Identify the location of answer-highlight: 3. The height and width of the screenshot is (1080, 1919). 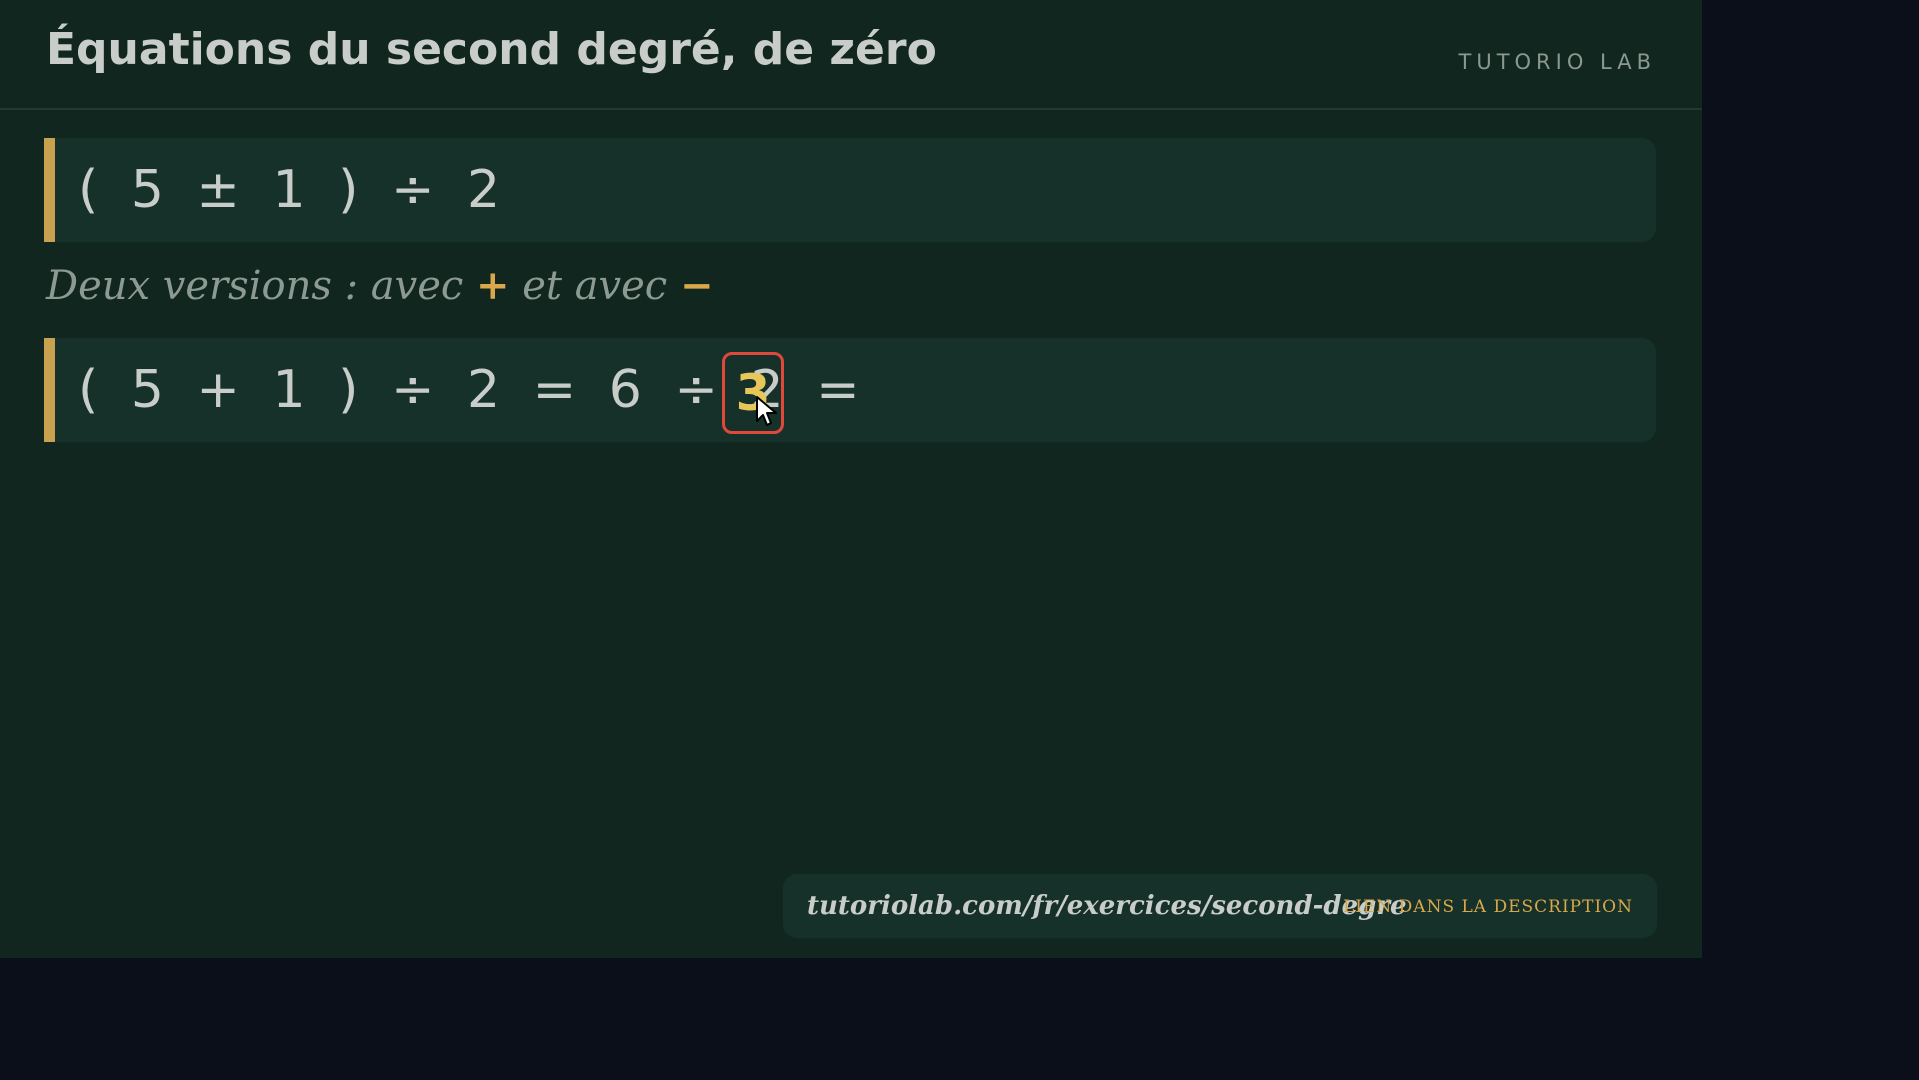
(753, 393).